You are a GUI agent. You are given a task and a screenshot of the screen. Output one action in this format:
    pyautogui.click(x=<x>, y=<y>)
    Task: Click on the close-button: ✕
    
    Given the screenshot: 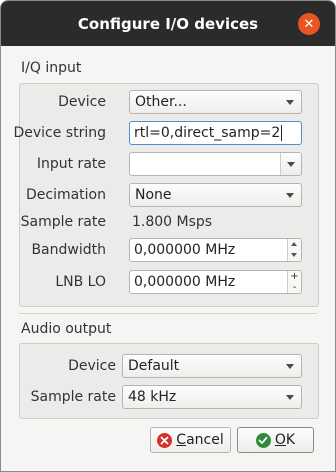 What is the action you would take?
    pyautogui.click(x=309, y=24)
    